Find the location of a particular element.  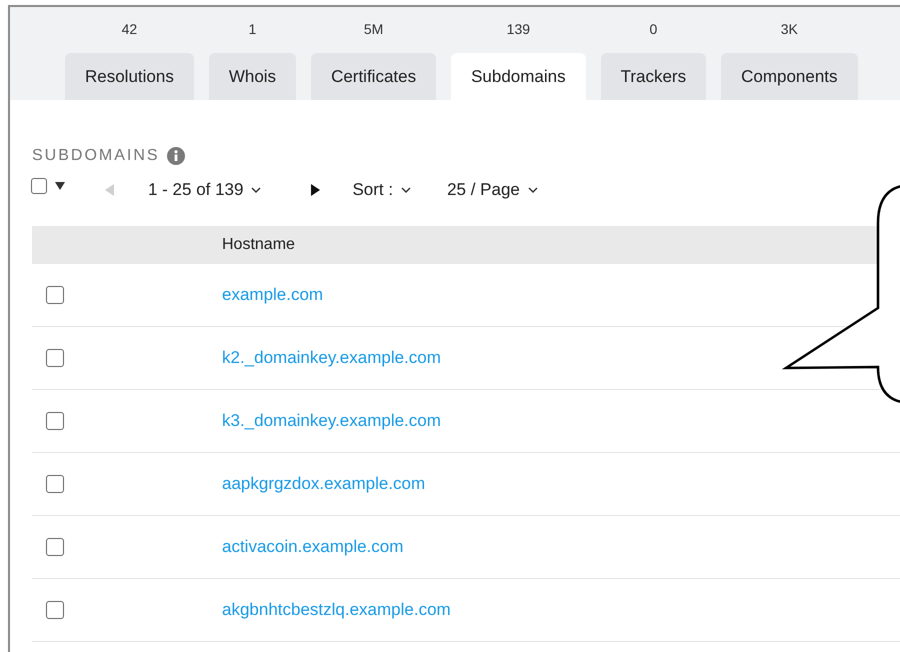

tab: Certificates is located at coordinates (373, 76).